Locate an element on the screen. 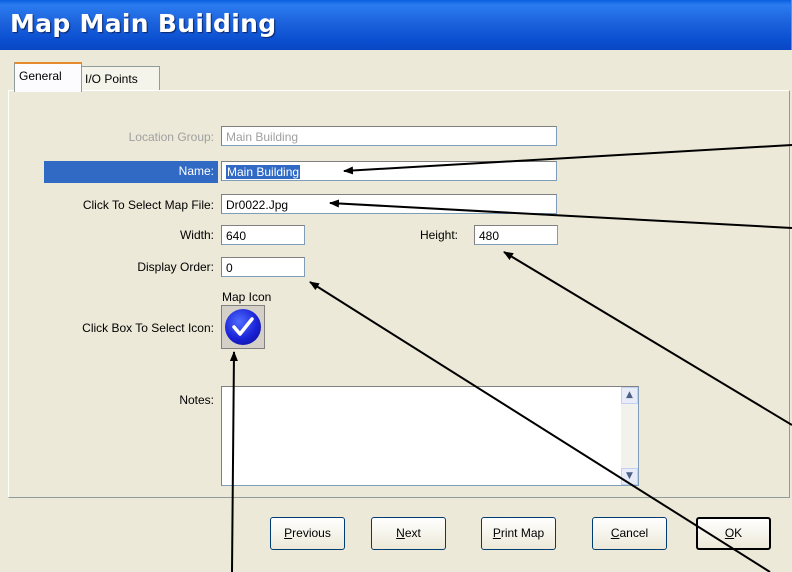  width-field: 640 is located at coordinates (263, 235).